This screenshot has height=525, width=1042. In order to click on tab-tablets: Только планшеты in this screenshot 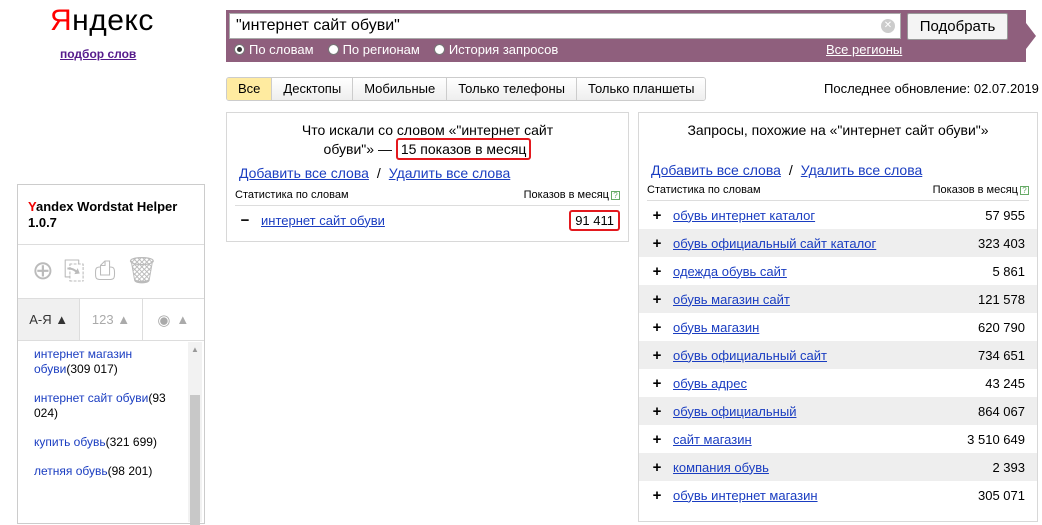, I will do `click(641, 89)`.